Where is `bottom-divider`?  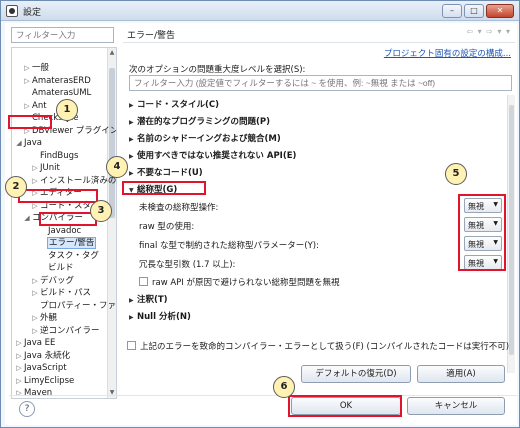 bottom-divider is located at coordinates (263, 395).